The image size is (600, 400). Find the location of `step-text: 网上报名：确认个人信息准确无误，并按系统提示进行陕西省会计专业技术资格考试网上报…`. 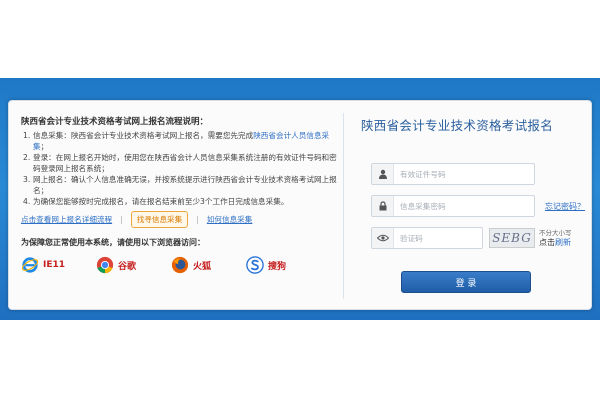

step-text: 网上报名：确认个人信息准确无误，并按系统提示进行陕西省会计专业技术资格考试网上报… is located at coordinates (185, 185).